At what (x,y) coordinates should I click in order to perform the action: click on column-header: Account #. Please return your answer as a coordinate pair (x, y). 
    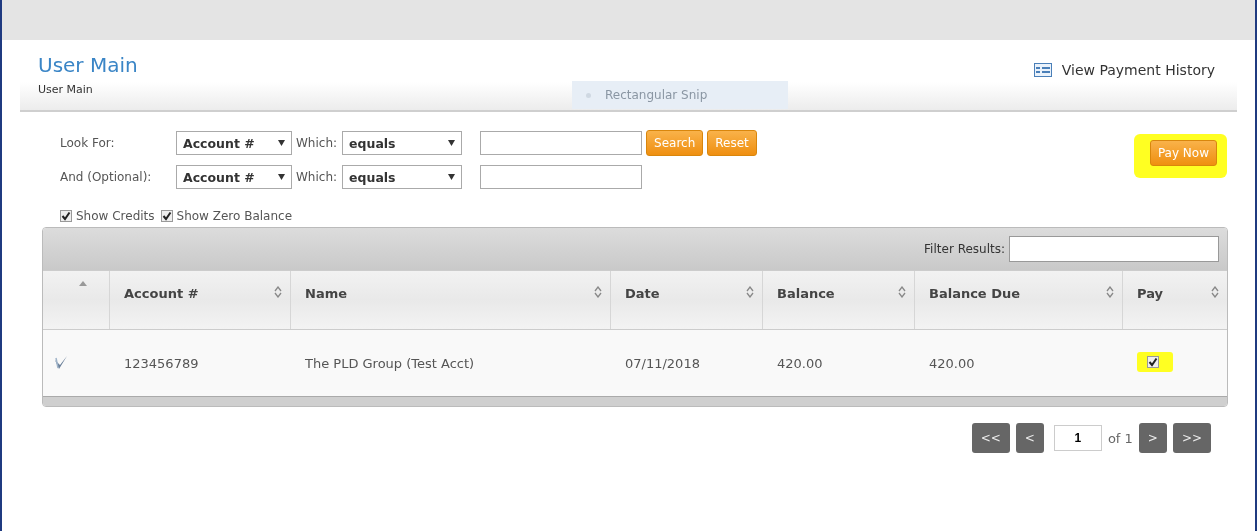
    Looking at the image, I should click on (200, 300).